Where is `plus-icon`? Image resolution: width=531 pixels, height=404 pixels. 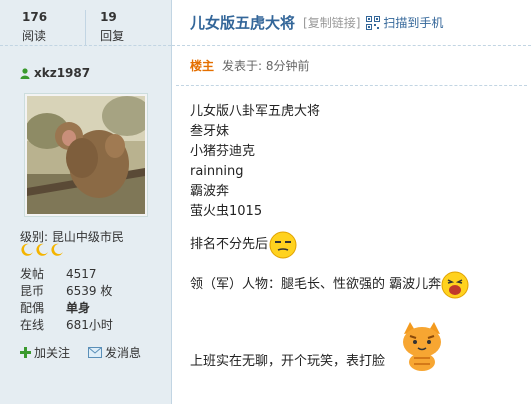
plus-icon is located at coordinates (25, 352).